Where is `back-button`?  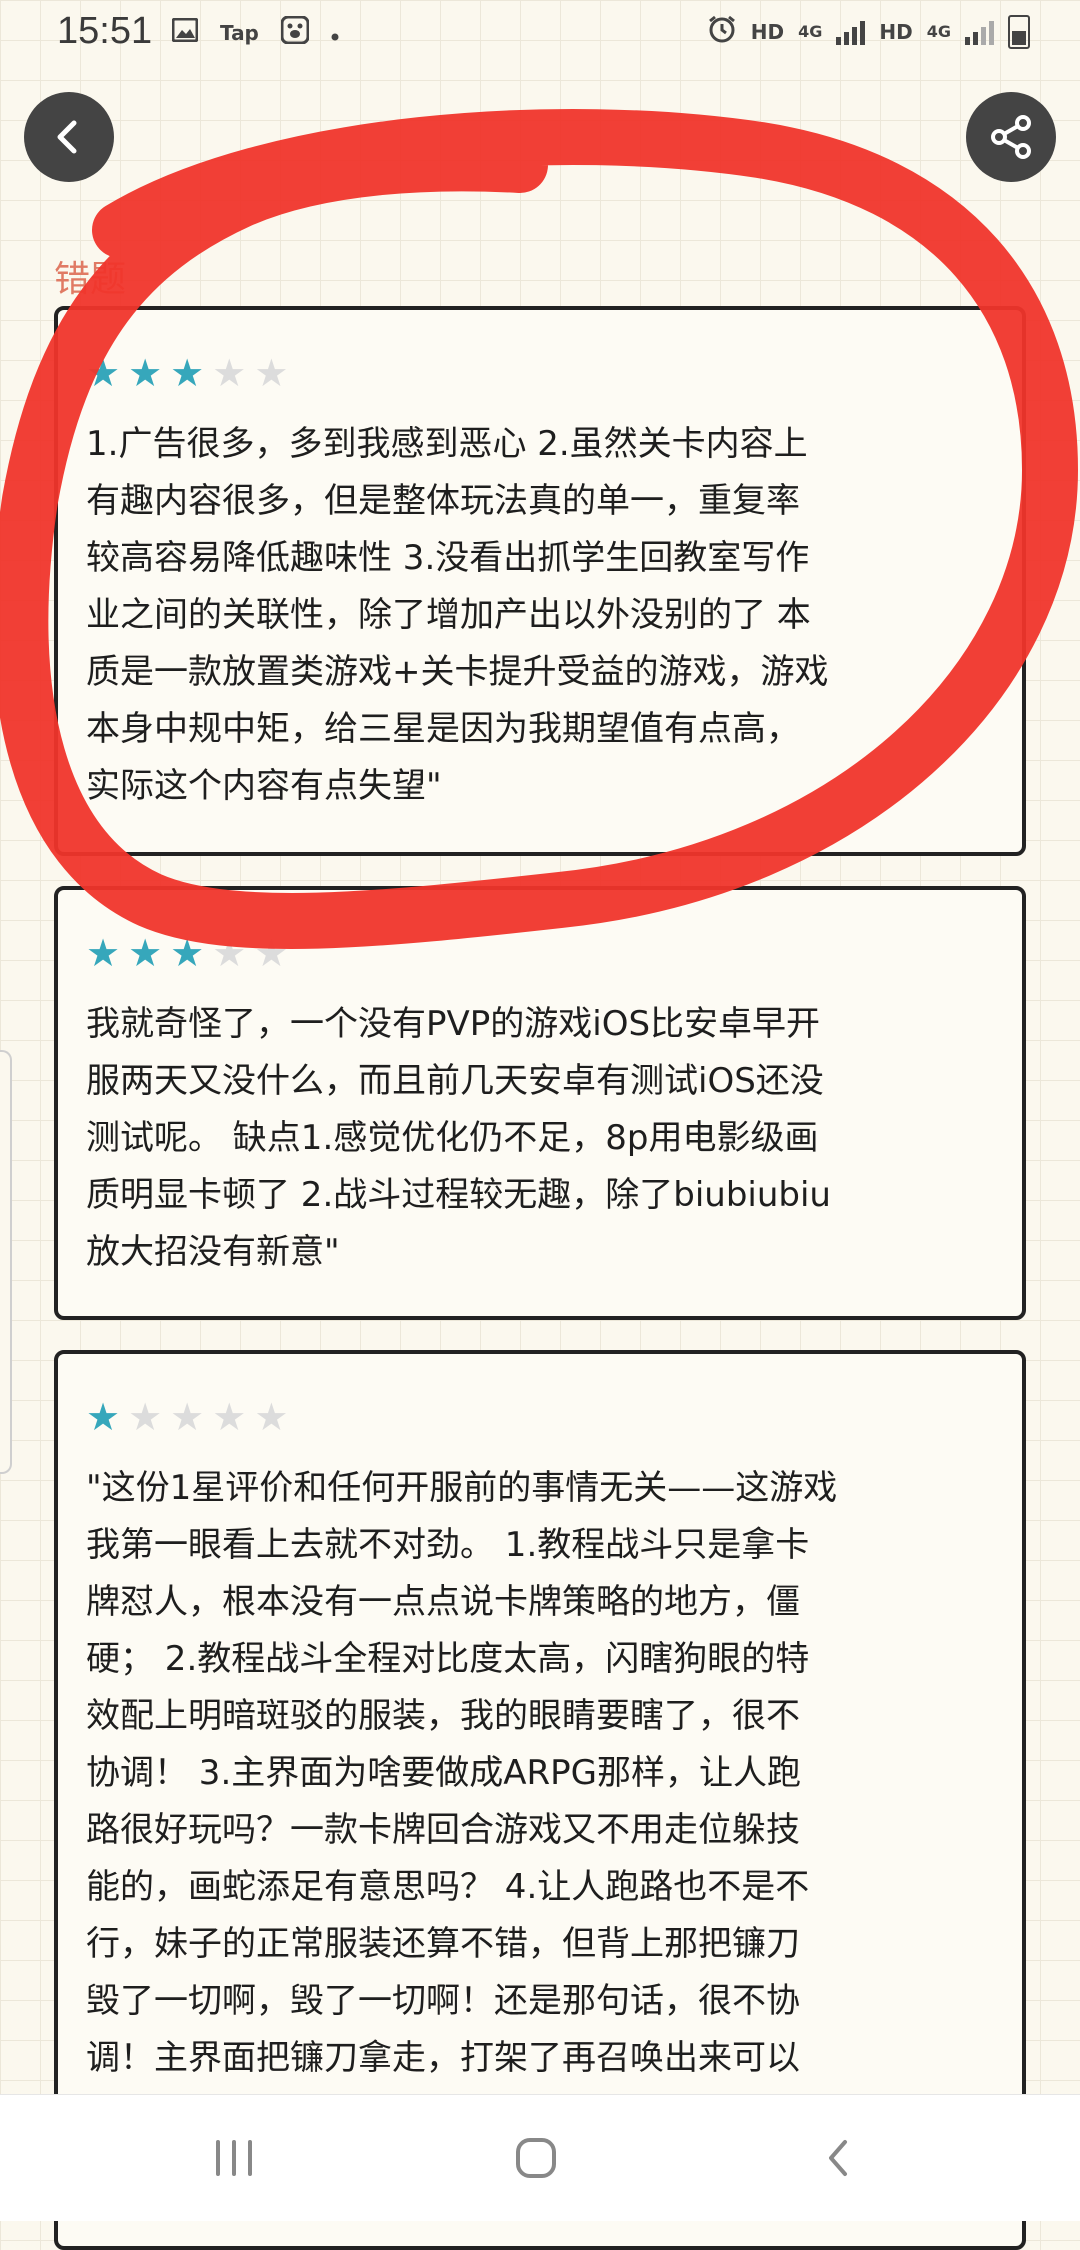
back-button is located at coordinates (69, 137).